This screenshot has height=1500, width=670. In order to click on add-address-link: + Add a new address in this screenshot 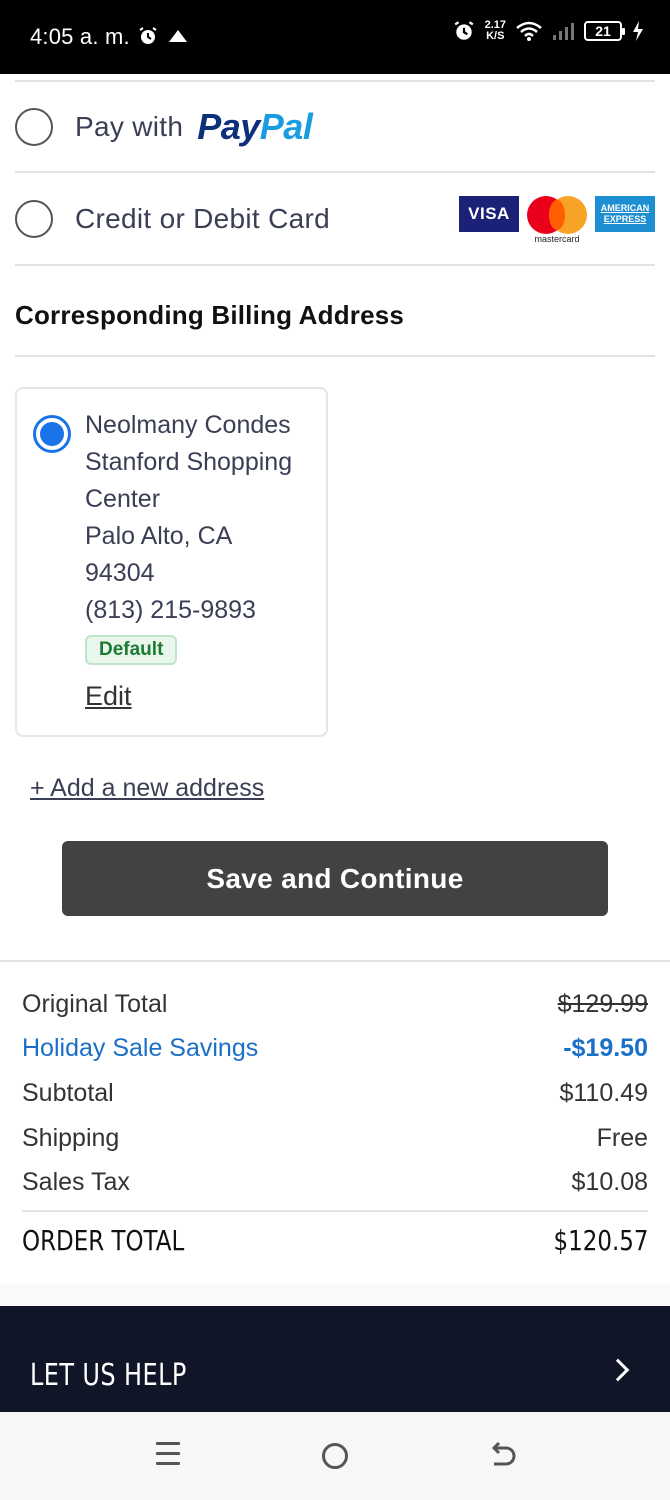, I will do `click(147, 788)`.